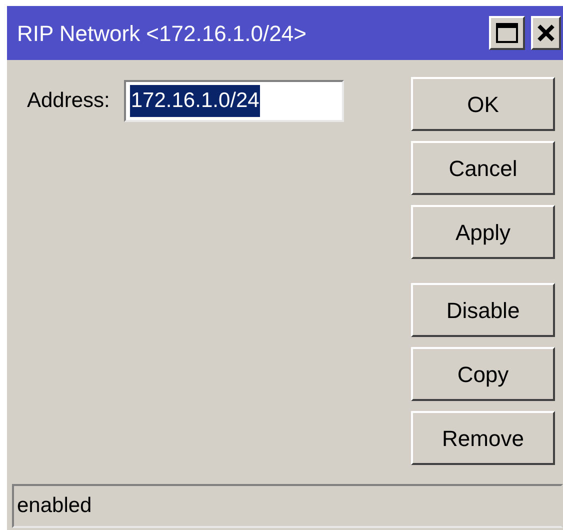 Image resolution: width=563 pixels, height=530 pixels. Describe the element at coordinates (234, 101) in the screenshot. I see `address-field: 172.16.1.0/24` at that location.